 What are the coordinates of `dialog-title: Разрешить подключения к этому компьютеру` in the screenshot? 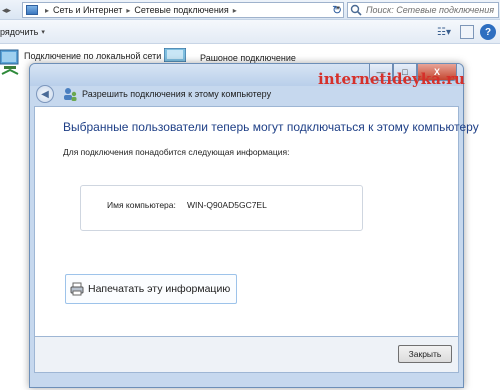 It's located at (177, 94).